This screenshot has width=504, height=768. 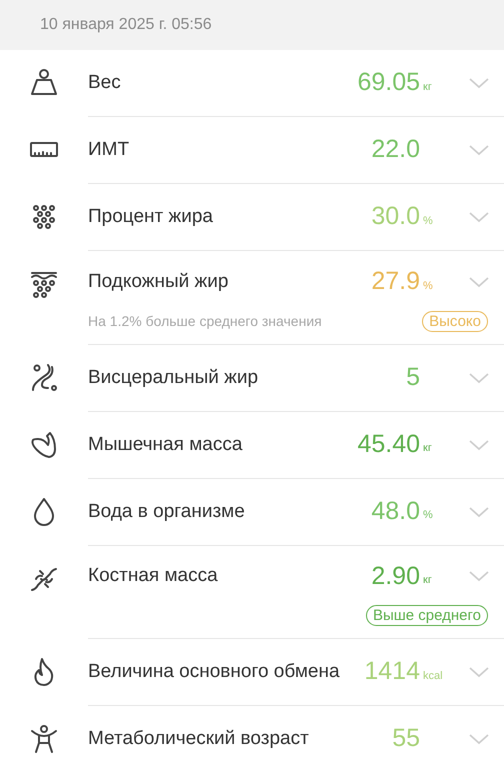 What do you see at coordinates (44, 739) in the screenshot?
I see `person-icon` at bounding box center [44, 739].